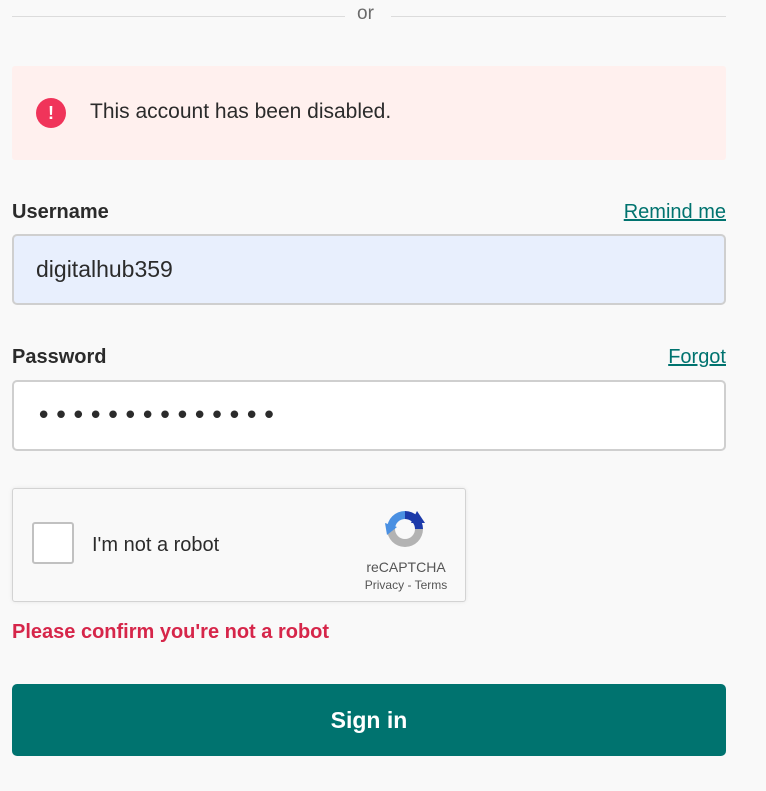 The width and height of the screenshot is (766, 791). Describe the element at coordinates (178, 16) in the screenshot. I see `divider-line-left` at that location.